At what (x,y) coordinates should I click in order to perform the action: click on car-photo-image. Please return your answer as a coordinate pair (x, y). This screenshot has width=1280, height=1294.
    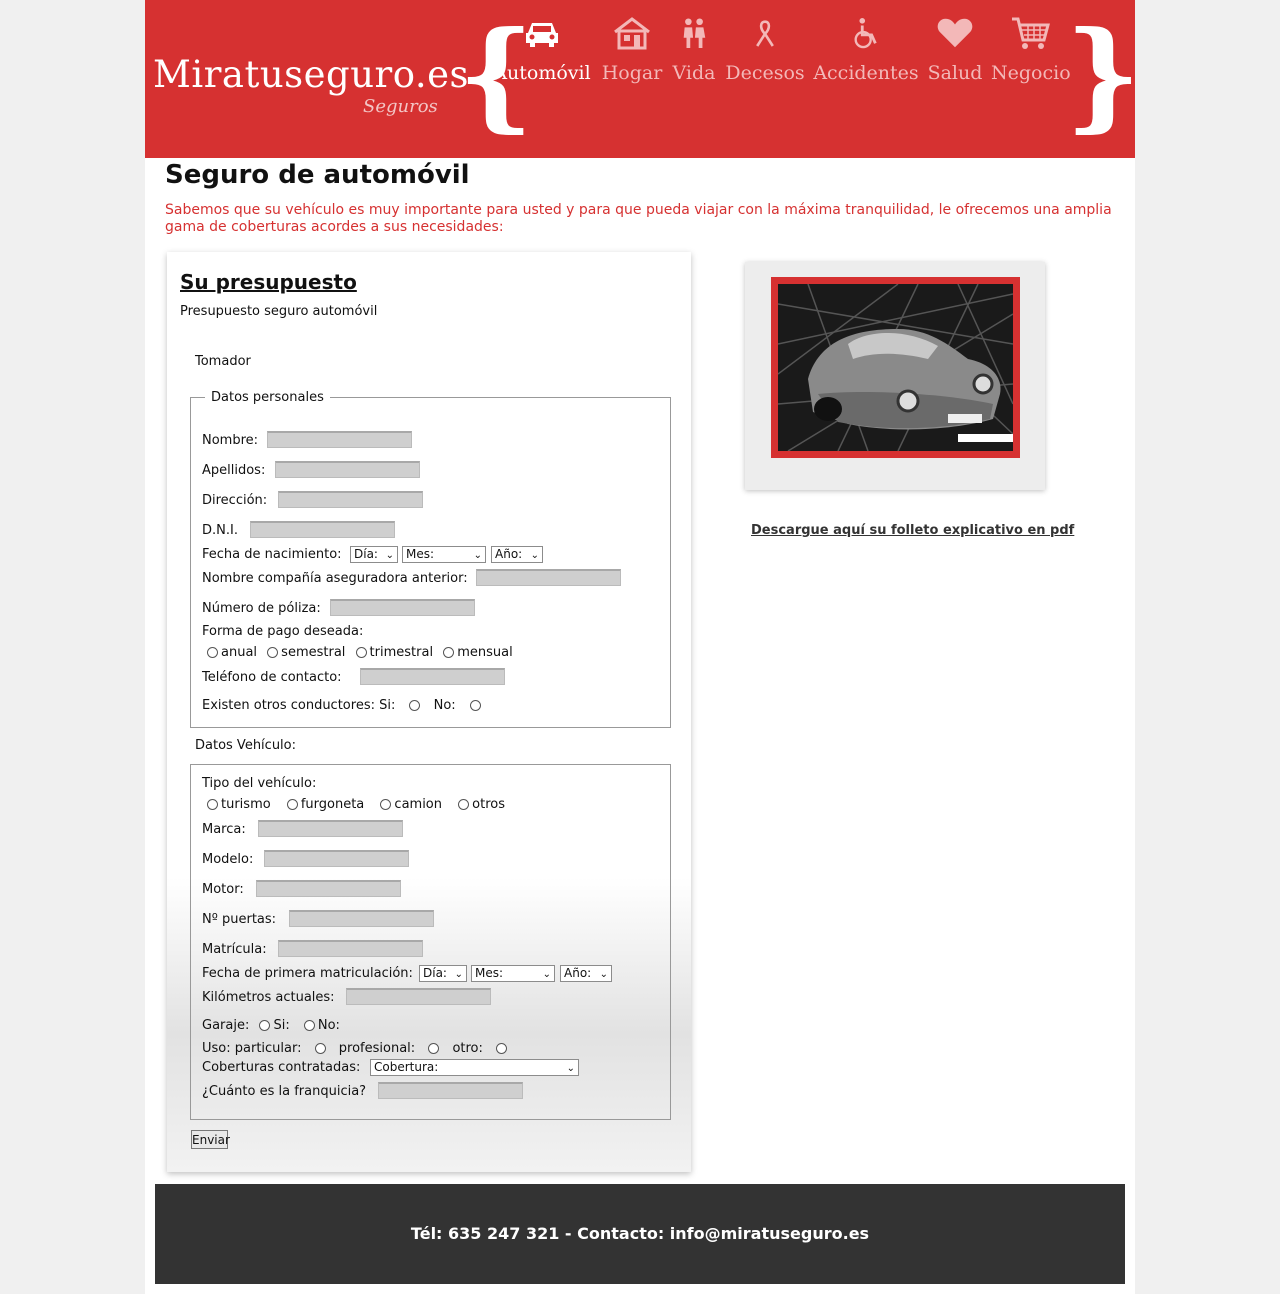
    Looking at the image, I should click on (895, 367).